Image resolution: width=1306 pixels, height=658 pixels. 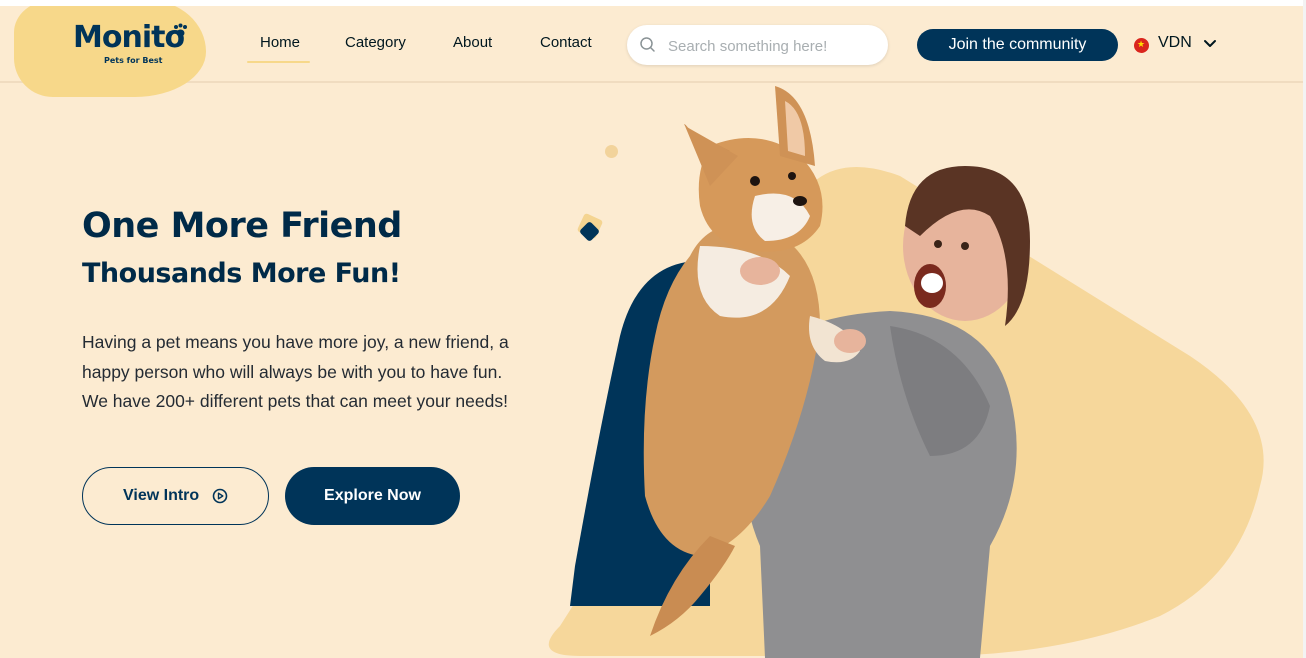 What do you see at coordinates (241, 273) in the screenshot?
I see `hero-subtitle: Thousands More Fun!` at bounding box center [241, 273].